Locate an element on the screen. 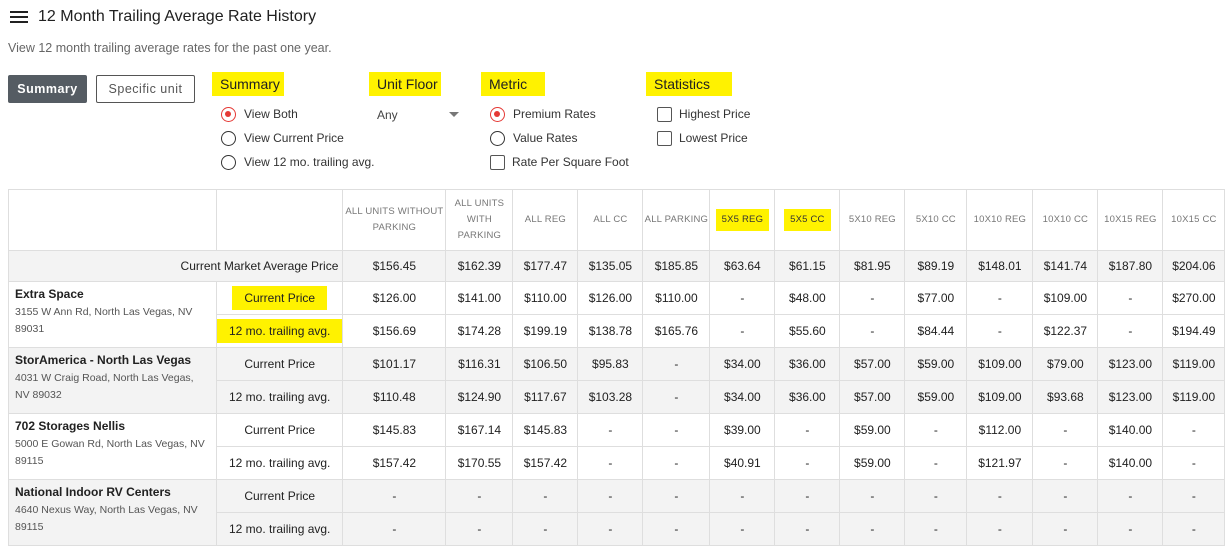 Image resolution: width=1228 pixels, height=548 pixels. column-header: ALL CC is located at coordinates (610, 220).